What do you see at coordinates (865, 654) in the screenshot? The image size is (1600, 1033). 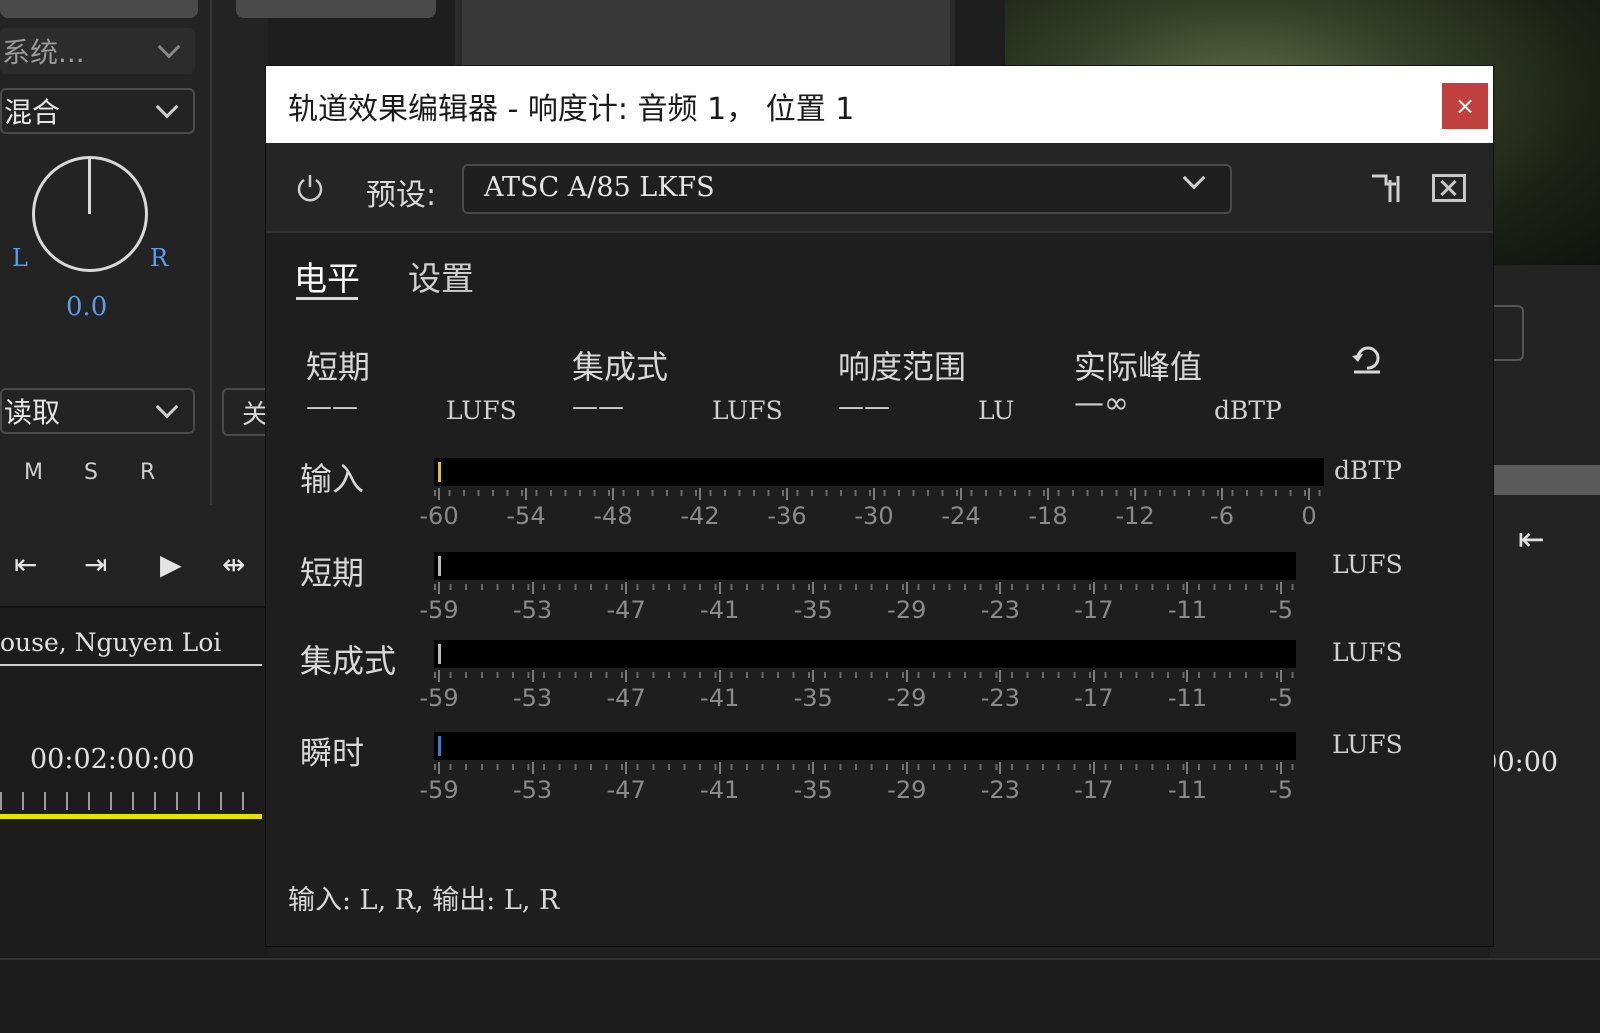 I see `meter-bar-integrated` at bounding box center [865, 654].